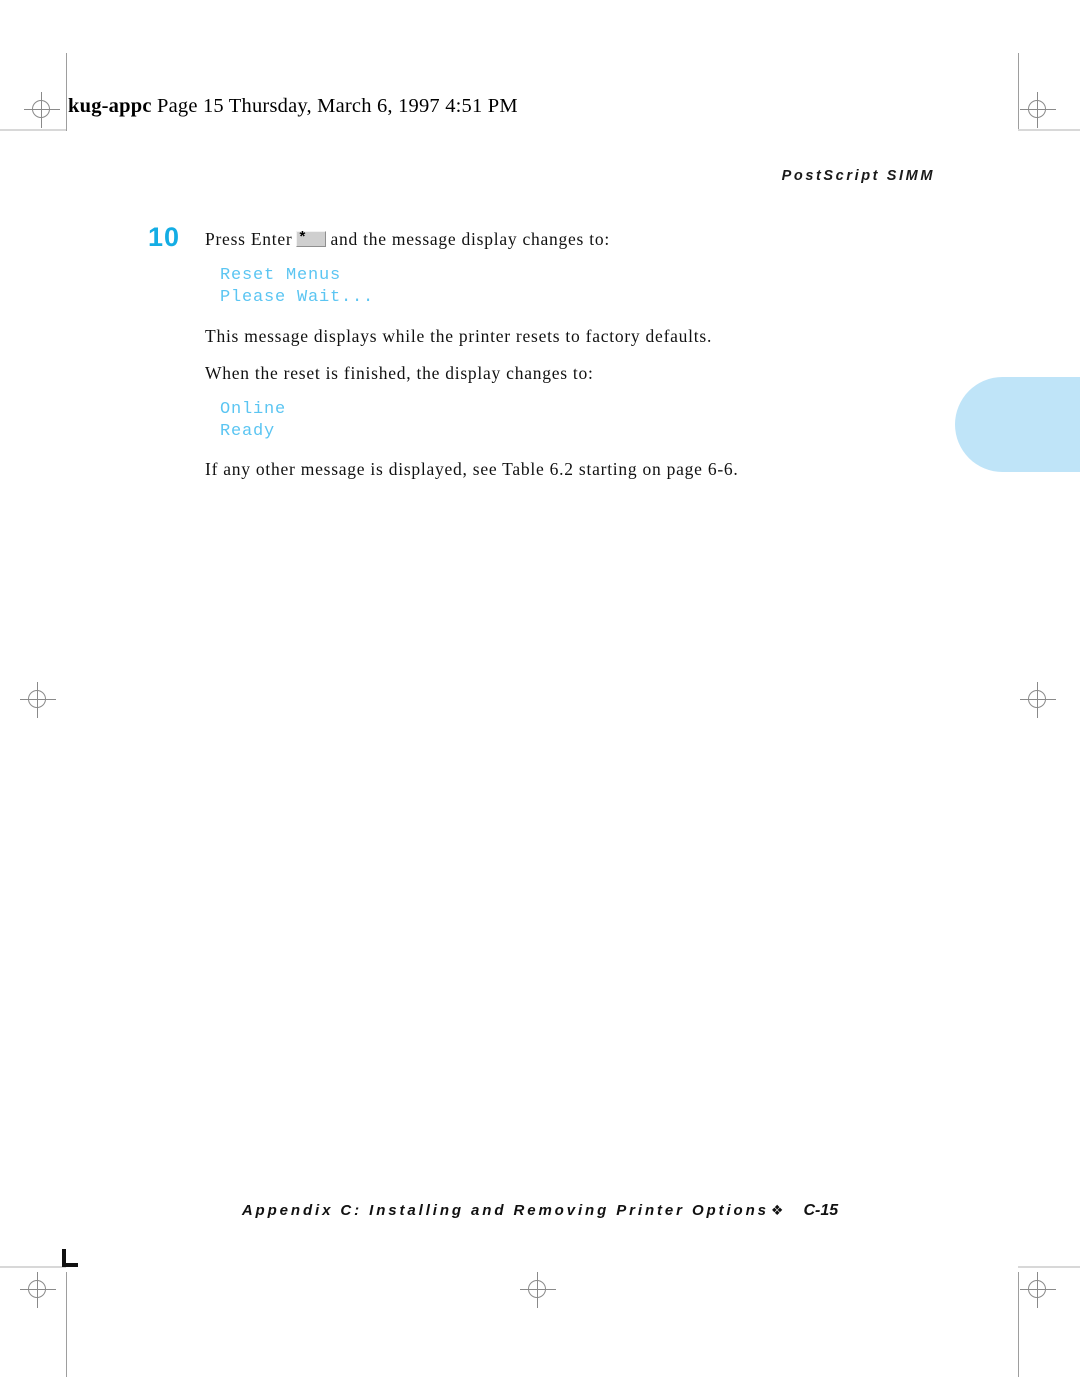 The image size is (1080, 1397). Describe the element at coordinates (1017, 424) in the screenshot. I see `thumb-tab-marker` at that location.